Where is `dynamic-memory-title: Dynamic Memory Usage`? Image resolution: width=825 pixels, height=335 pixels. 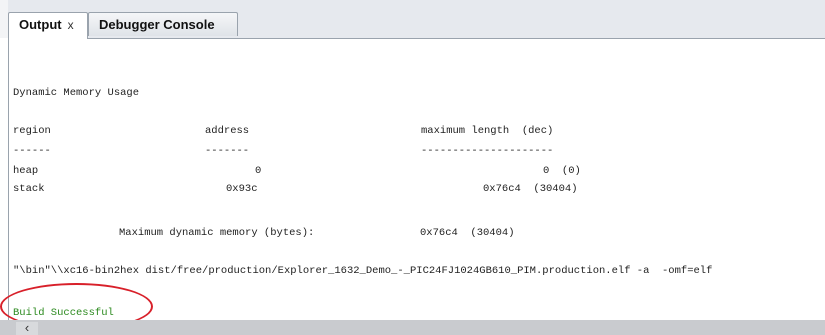 dynamic-memory-title: Dynamic Memory Usage is located at coordinates (76, 93).